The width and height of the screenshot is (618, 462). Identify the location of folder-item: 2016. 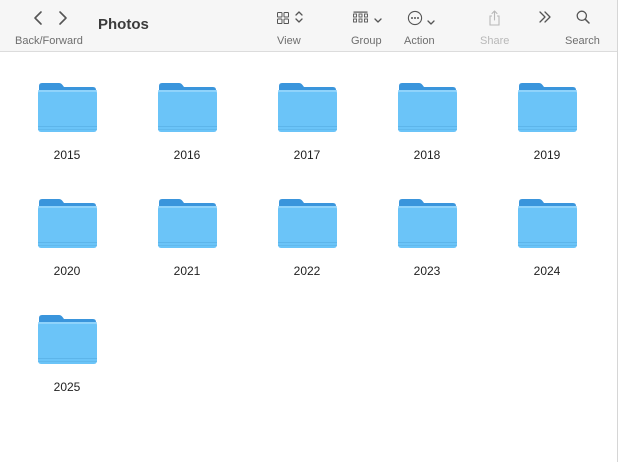
(180, 110).